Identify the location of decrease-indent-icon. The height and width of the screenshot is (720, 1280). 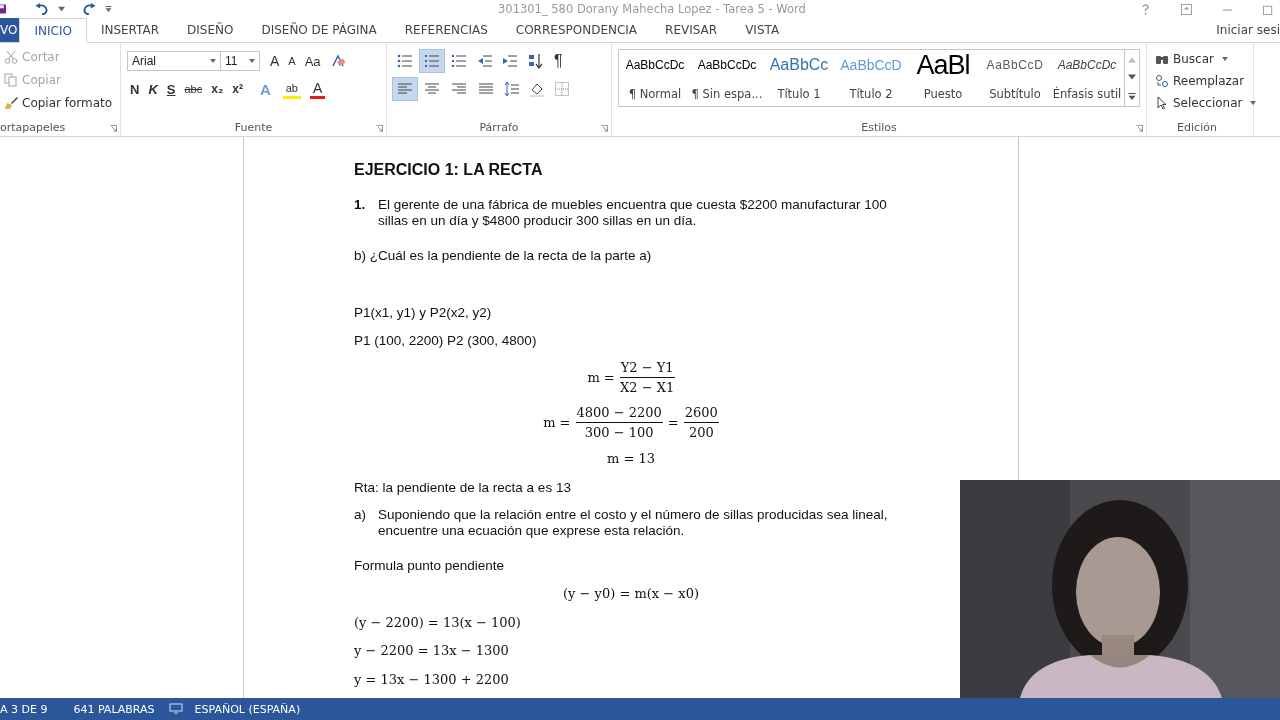
(485, 61).